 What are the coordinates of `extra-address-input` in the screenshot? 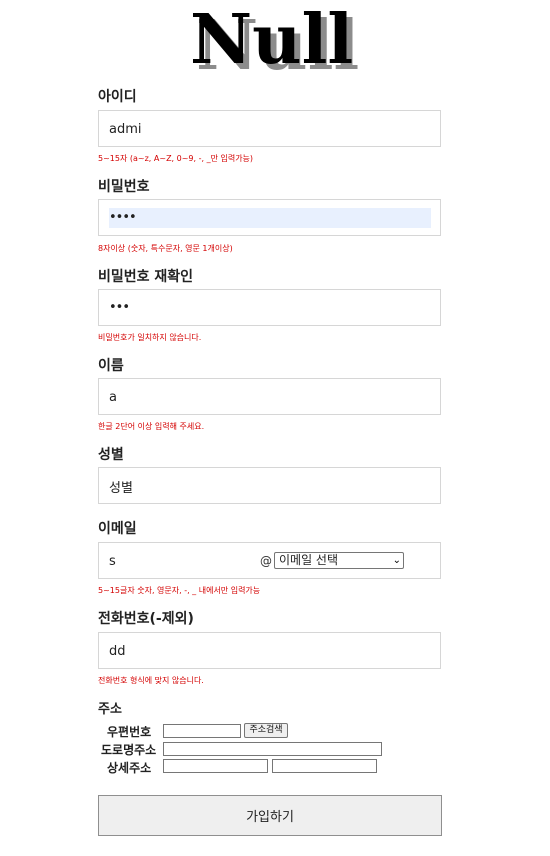 It's located at (324, 766).